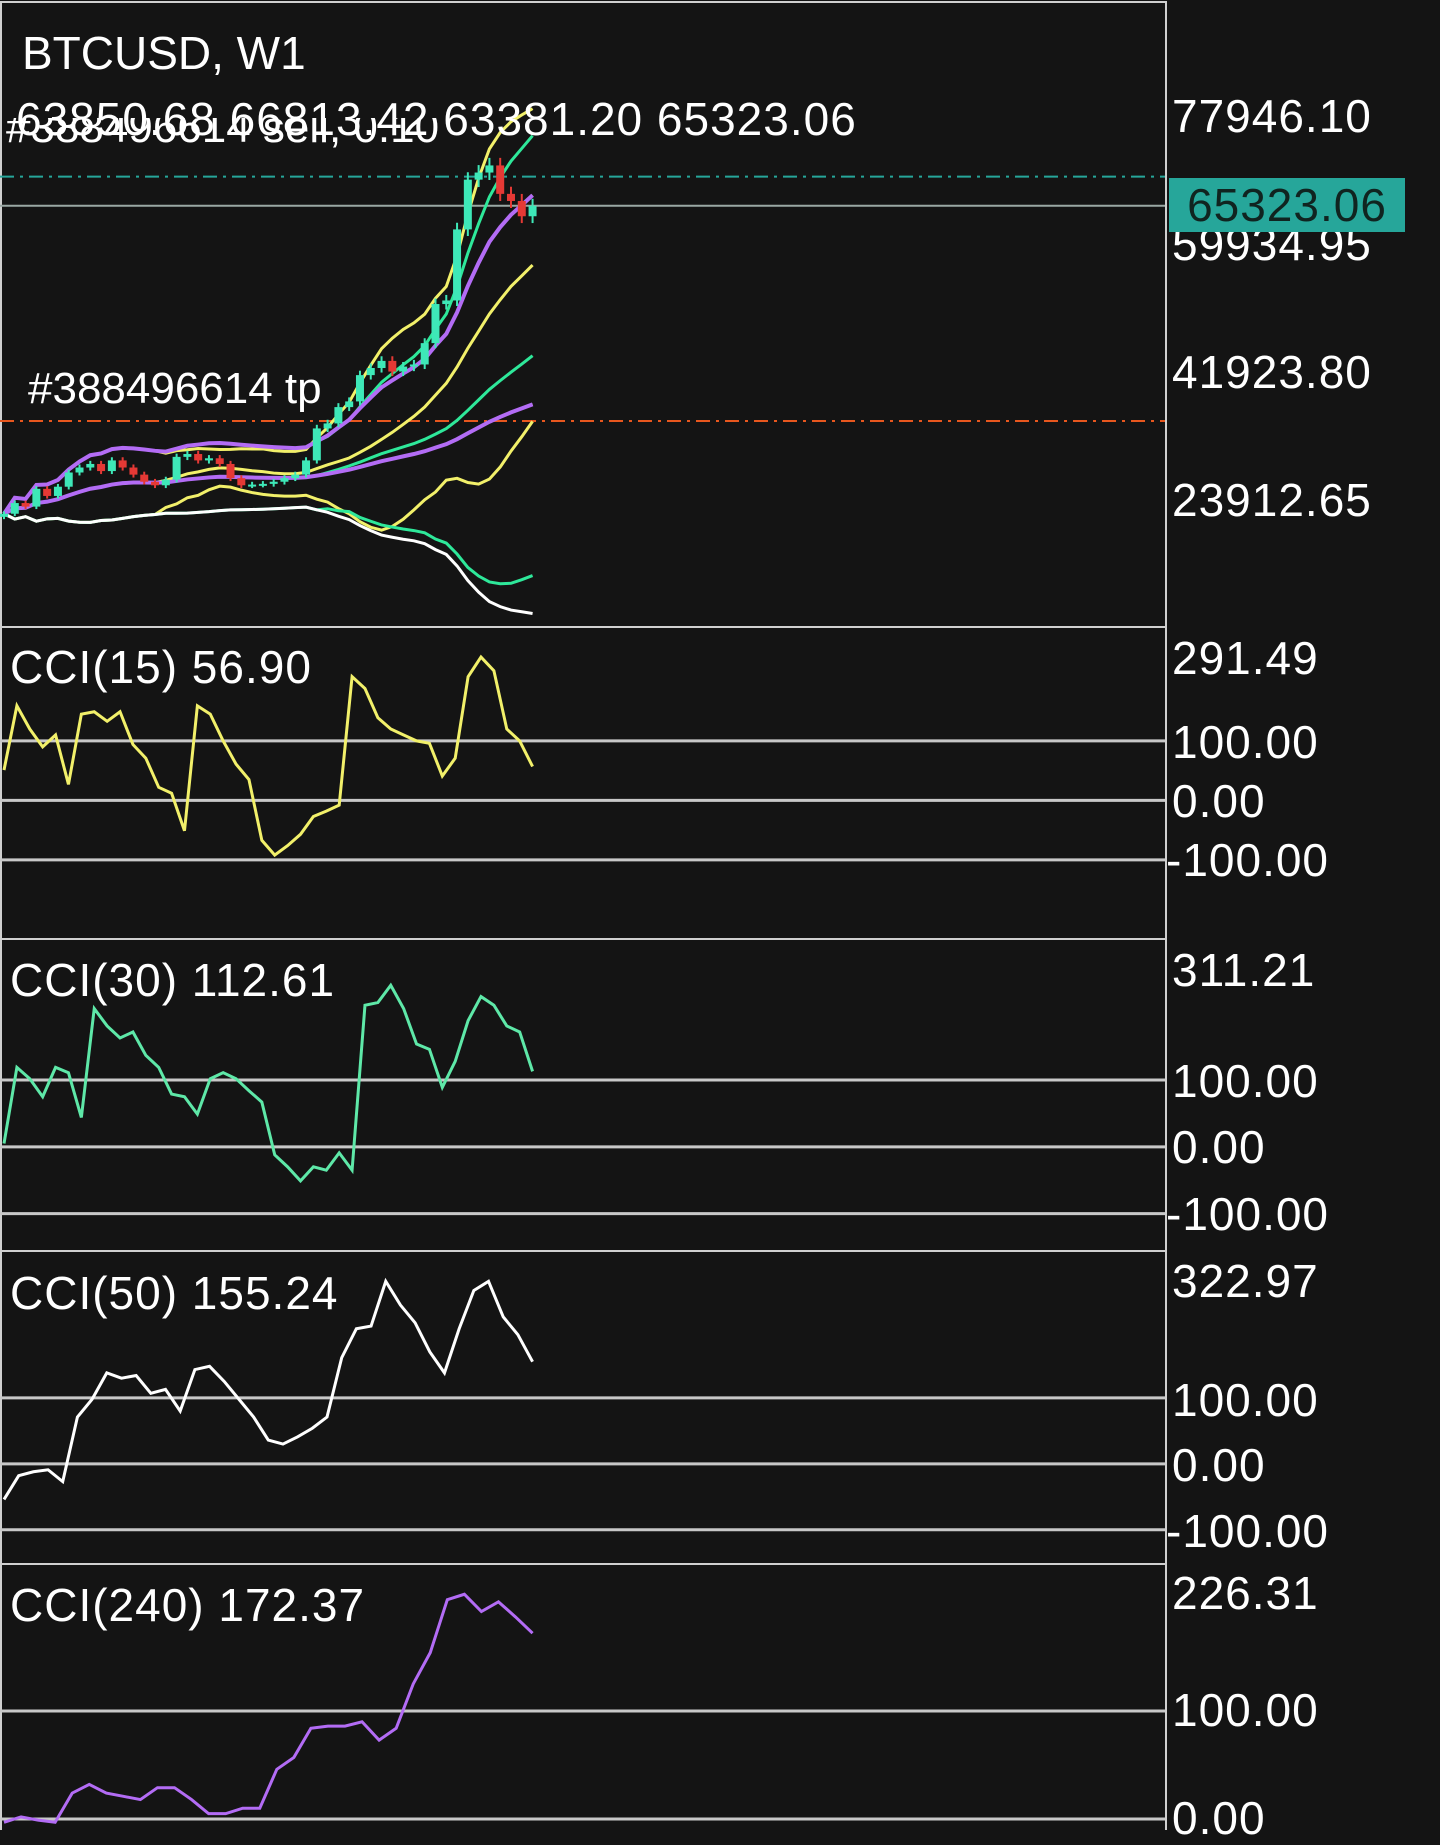  I want to click on cci30-tick: 100.00, so click(1245, 1081).